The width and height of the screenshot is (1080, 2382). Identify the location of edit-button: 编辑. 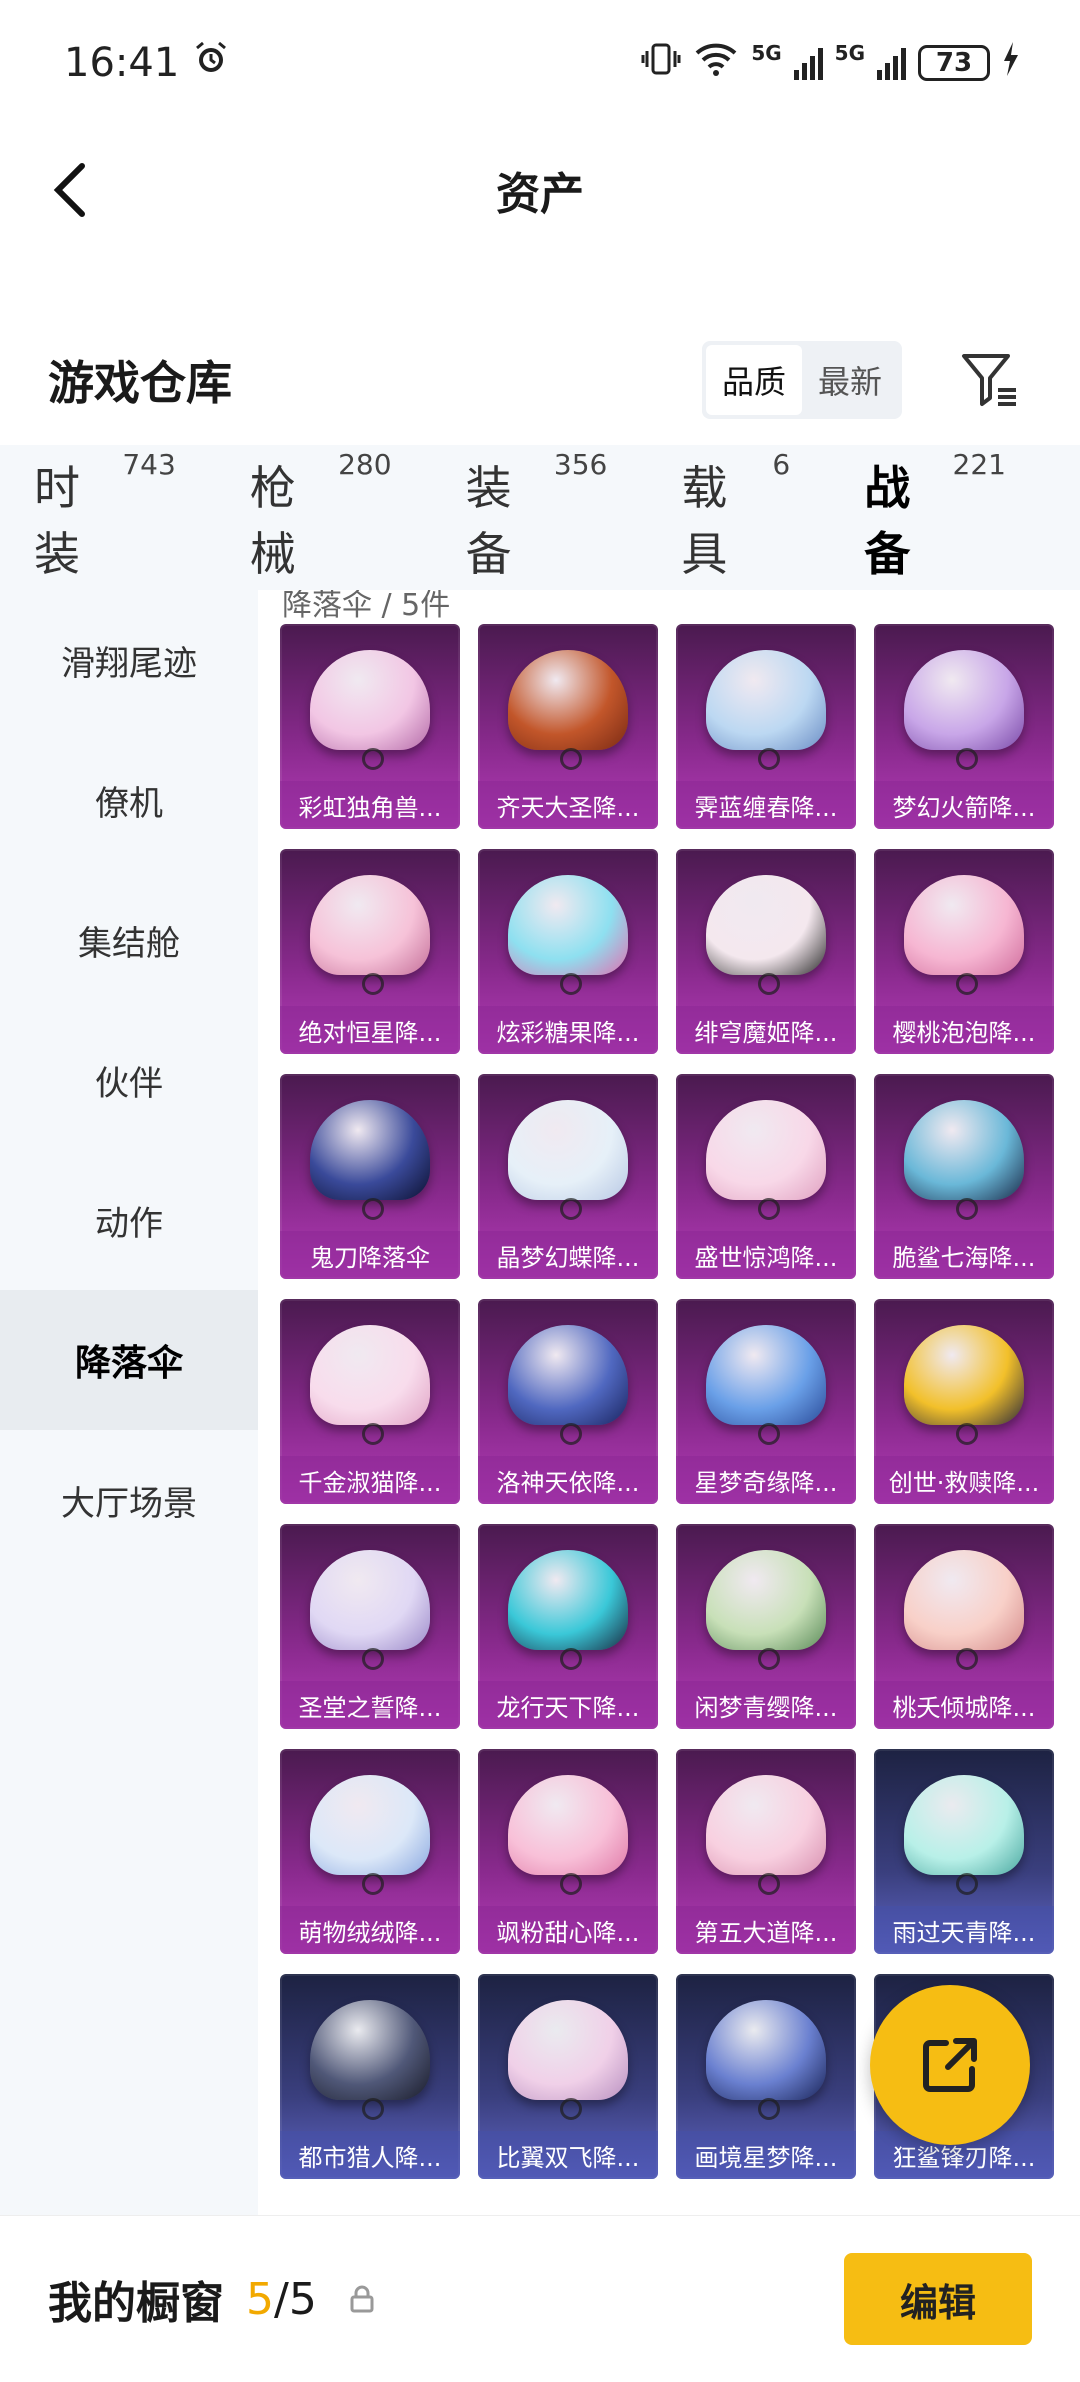
(938, 2299).